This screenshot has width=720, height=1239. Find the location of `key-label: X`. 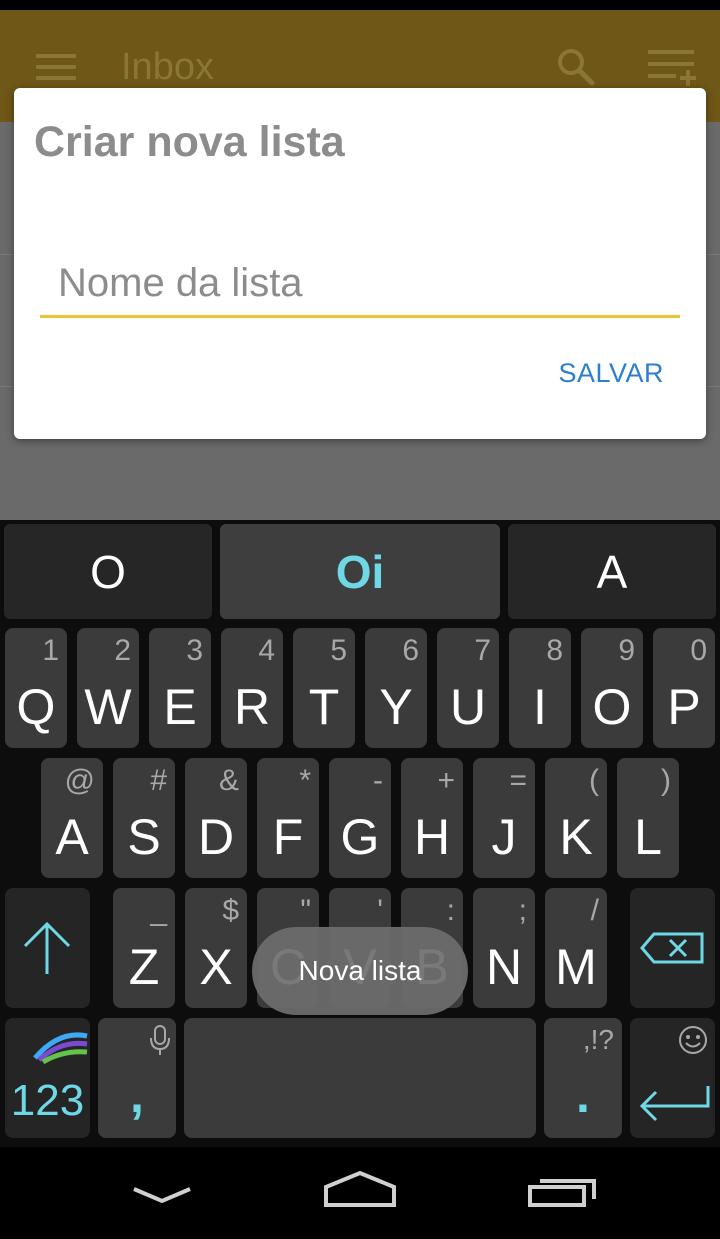

key-label: X is located at coordinates (216, 967).